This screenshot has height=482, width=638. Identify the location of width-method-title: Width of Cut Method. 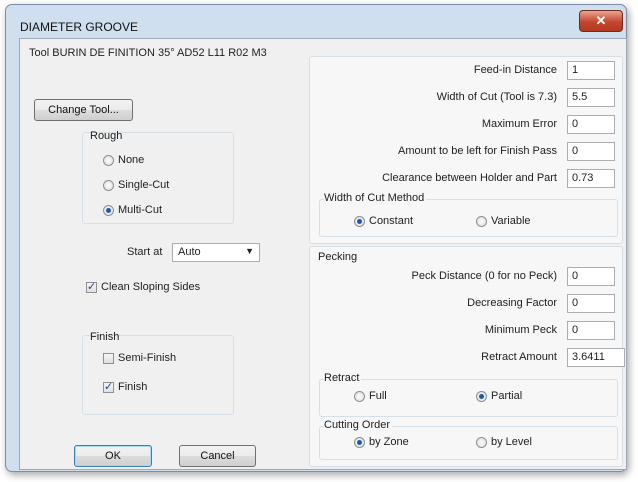
(375, 198).